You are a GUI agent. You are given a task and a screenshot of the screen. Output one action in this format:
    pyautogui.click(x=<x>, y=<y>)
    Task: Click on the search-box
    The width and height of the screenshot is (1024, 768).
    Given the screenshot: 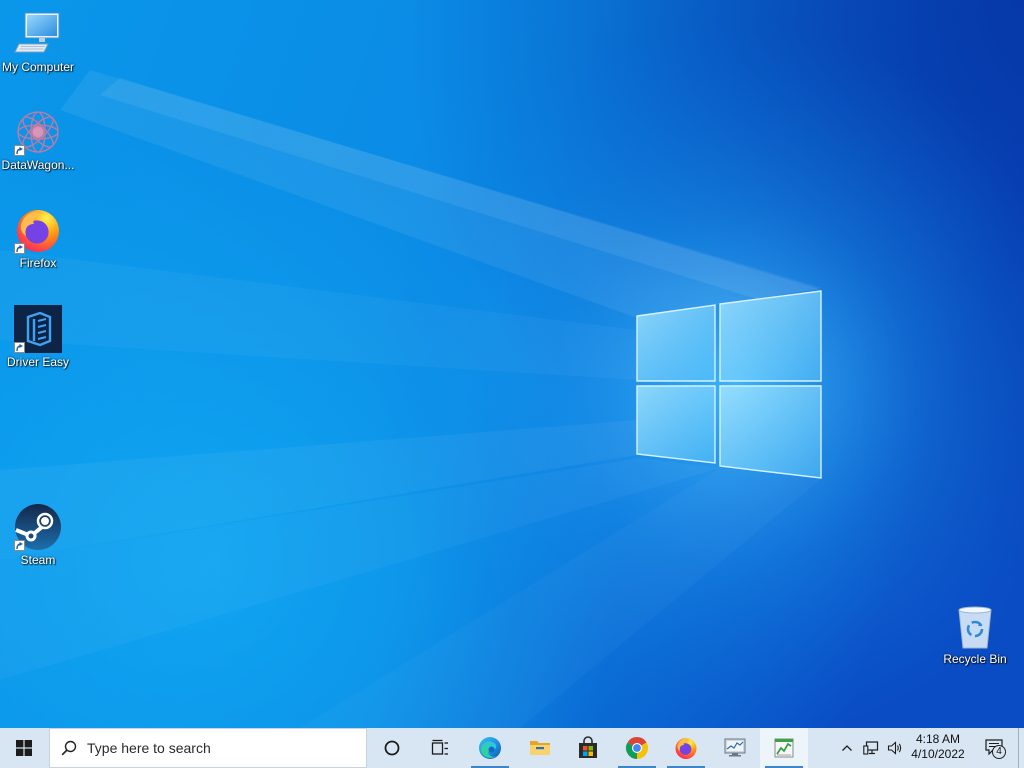 What is the action you would take?
    pyautogui.click(x=208, y=748)
    